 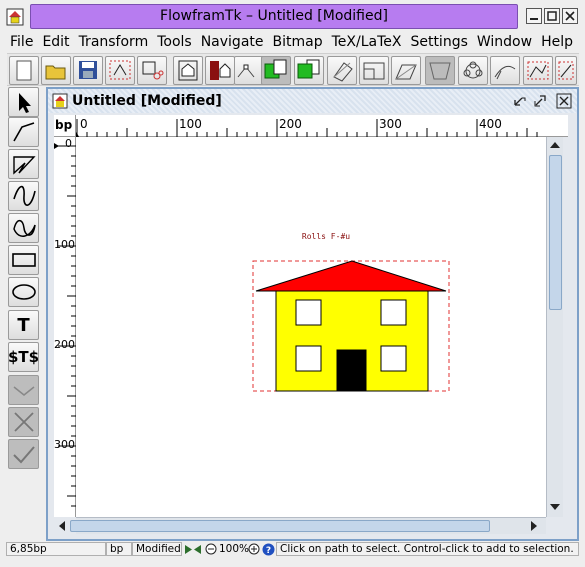 What do you see at coordinates (274, 16) in the screenshot?
I see `window-title: FlowframTk – Untitled [Modified]` at bounding box center [274, 16].